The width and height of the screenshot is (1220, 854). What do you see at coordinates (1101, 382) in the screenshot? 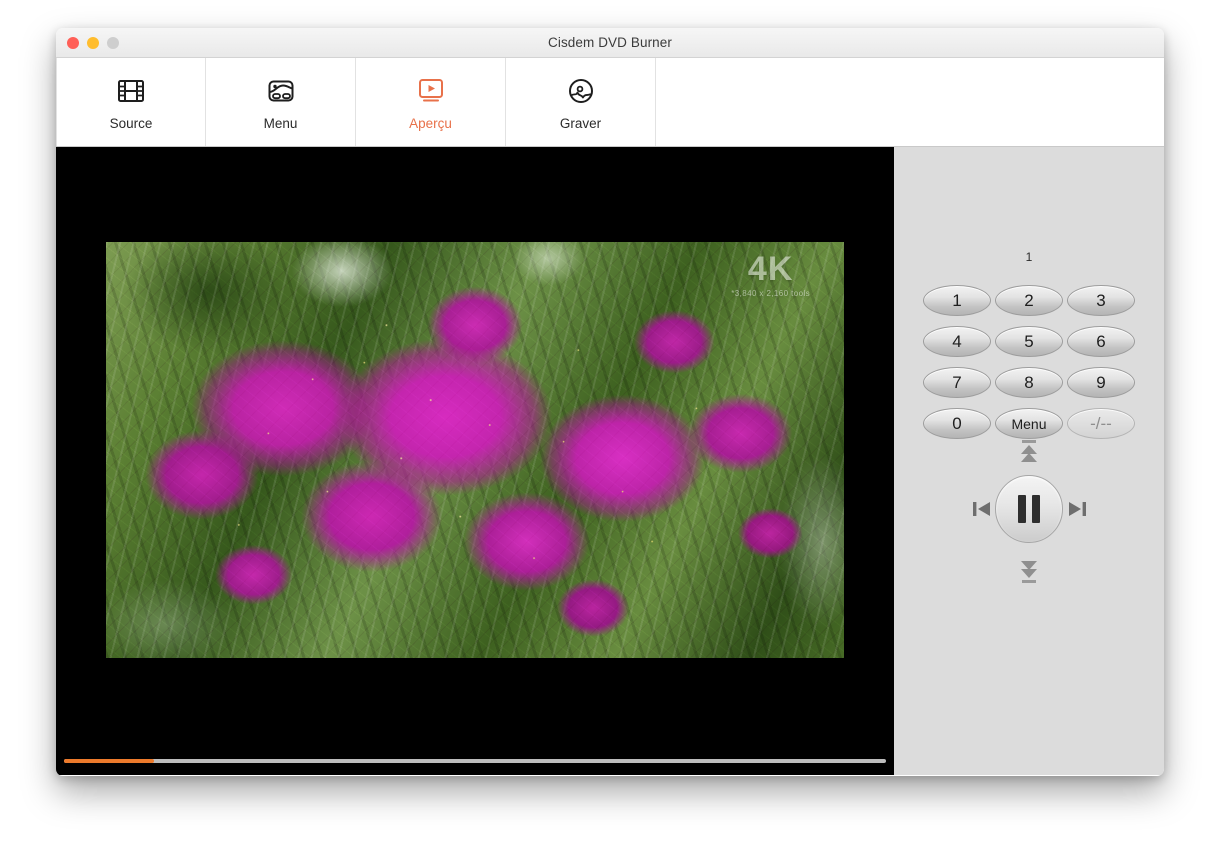
I see `key-9: 9` at bounding box center [1101, 382].